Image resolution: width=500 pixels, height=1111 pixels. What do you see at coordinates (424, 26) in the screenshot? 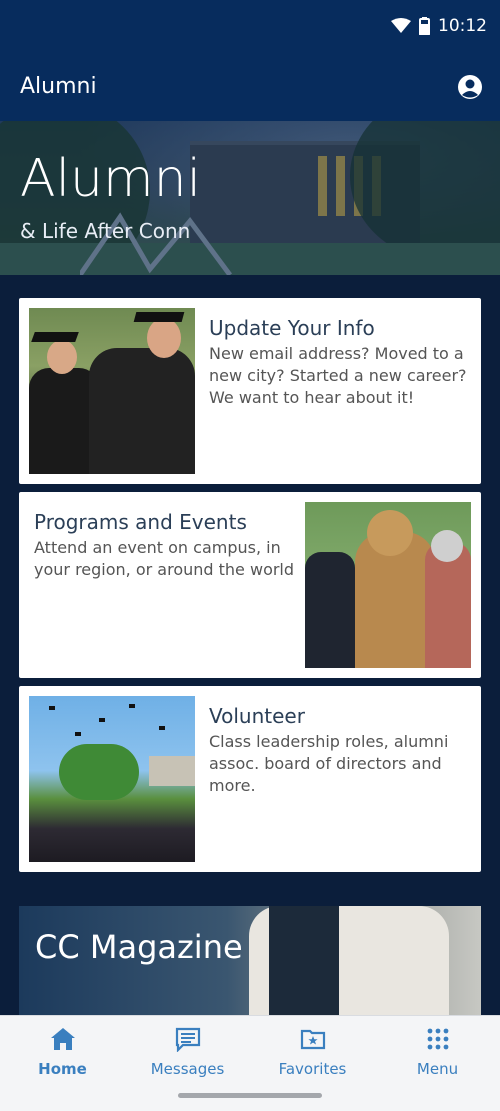
I see `battery-icon` at bounding box center [424, 26].